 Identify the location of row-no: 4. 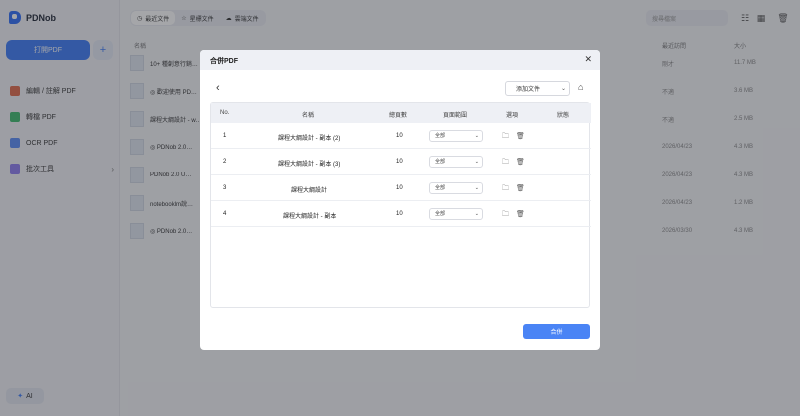
(225, 214).